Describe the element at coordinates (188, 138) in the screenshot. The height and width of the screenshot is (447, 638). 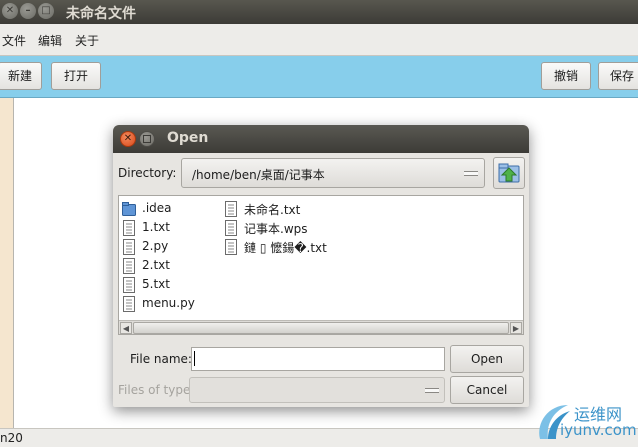
I see `dialog-title: Open` at that location.